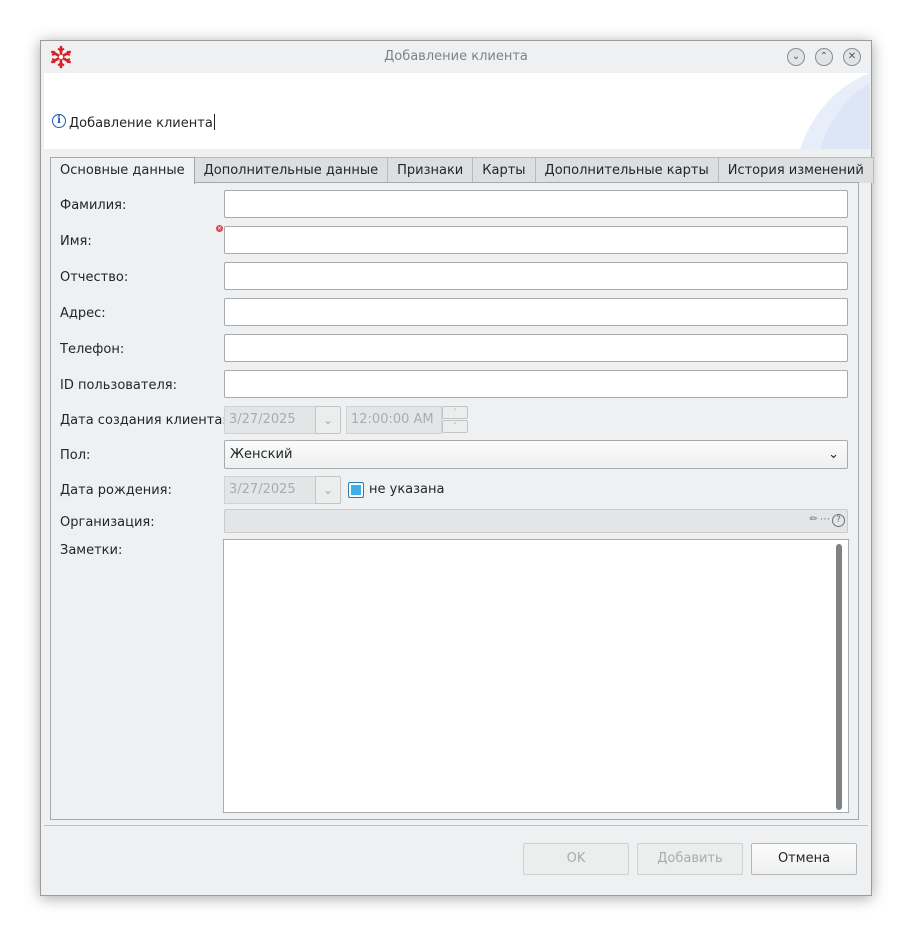  I want to click on chevron-down-icon: ˅, so click(455, 426).